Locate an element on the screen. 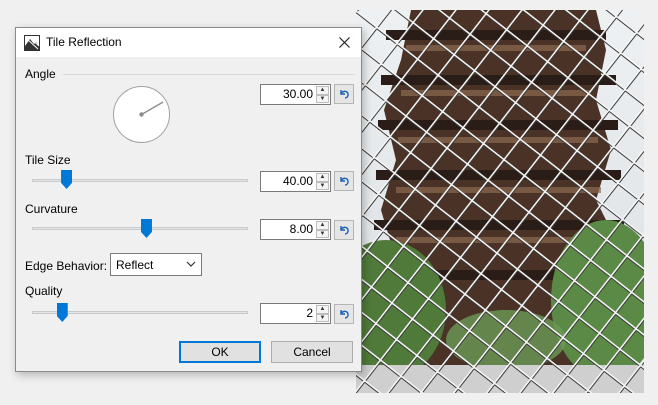 Image resolution: width=658 pixels, height=405 pixels. tile-size-value: 40.00 is located at coordinates (297, 181).